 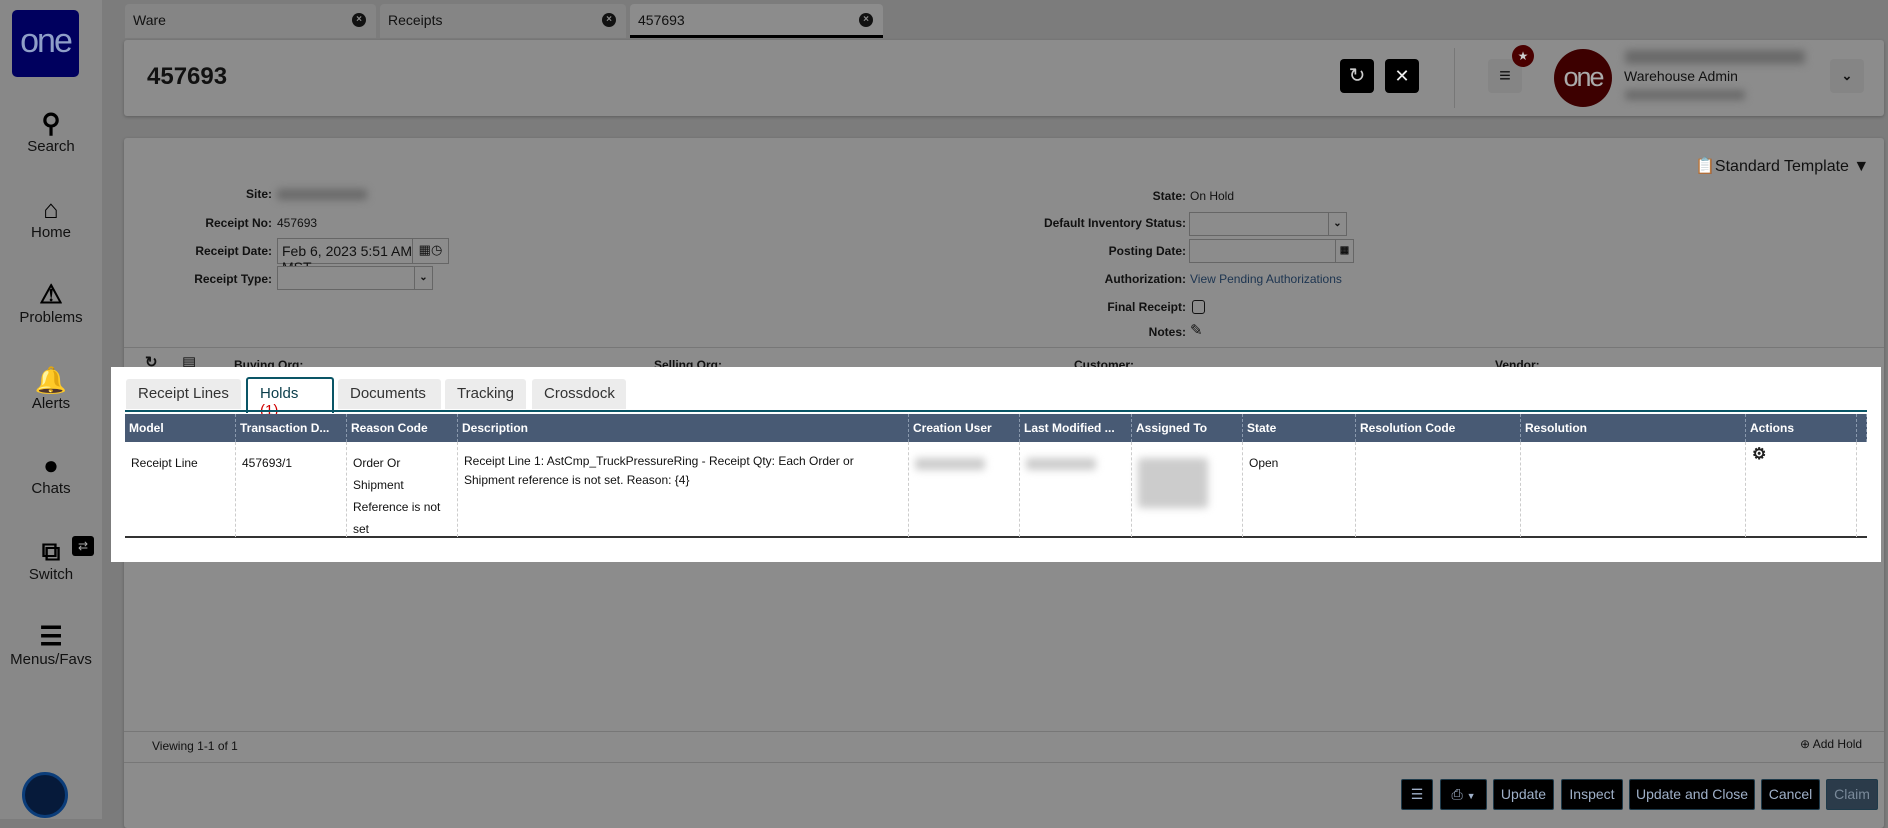 What do you see at coordinates (45, 43) in the screenshot?
I see `app-logo: one` at bounding box center [45, 43].